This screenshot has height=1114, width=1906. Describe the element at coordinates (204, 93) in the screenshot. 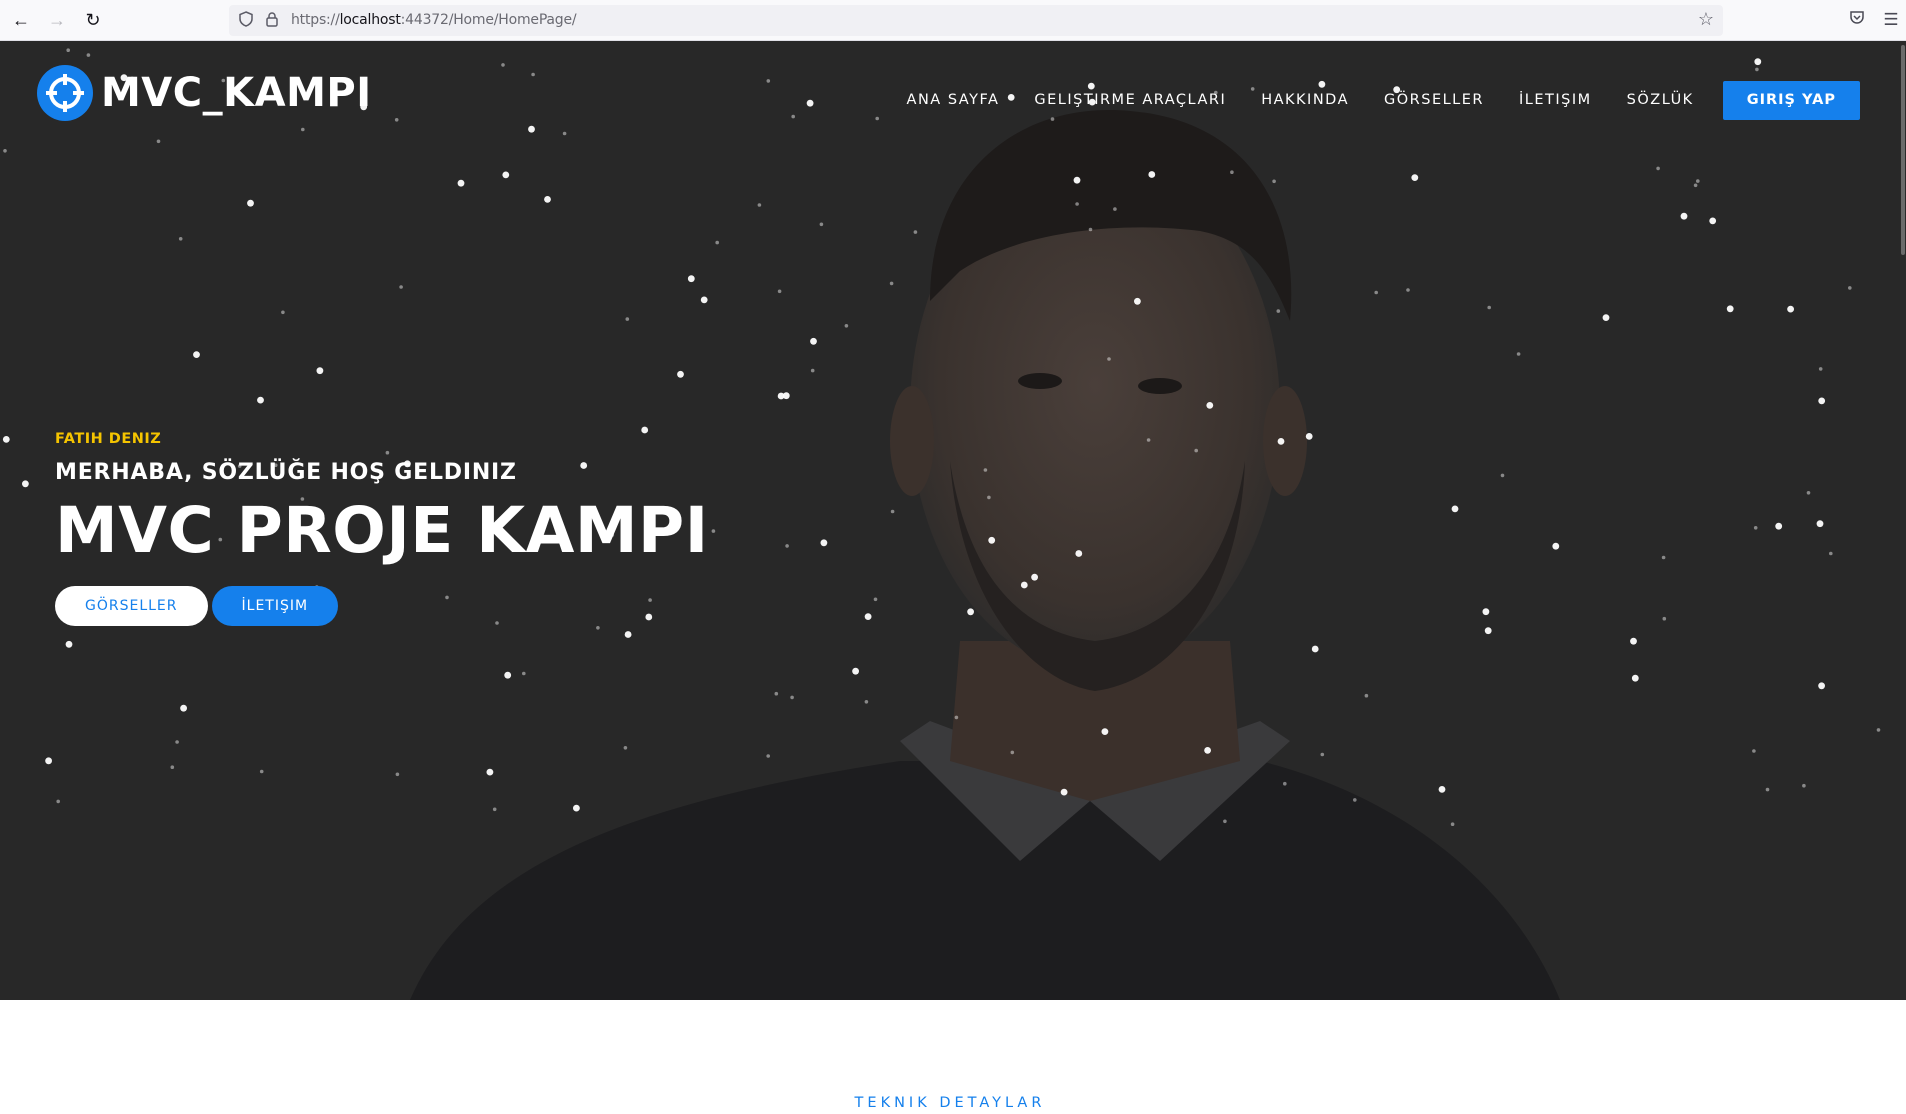

I see `site-logo: MVC_KAMPI` at that location.